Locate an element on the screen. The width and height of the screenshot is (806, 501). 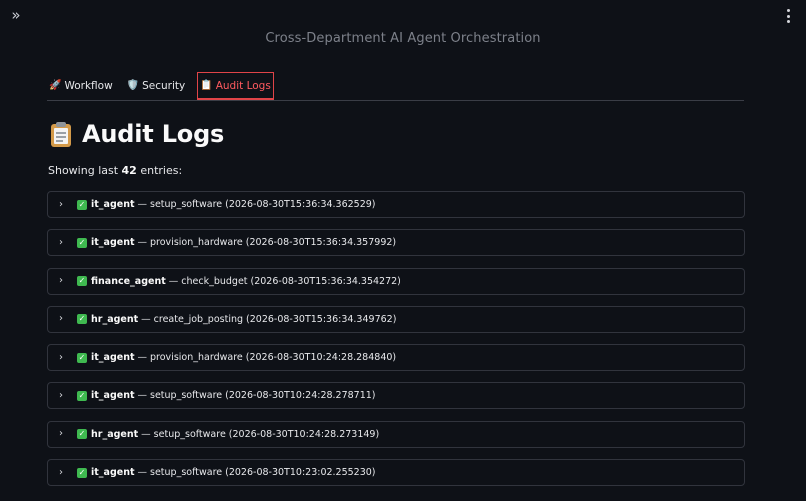
tab-audit-logs: 📋 Audit Logs is located at coordinates (235, 86).